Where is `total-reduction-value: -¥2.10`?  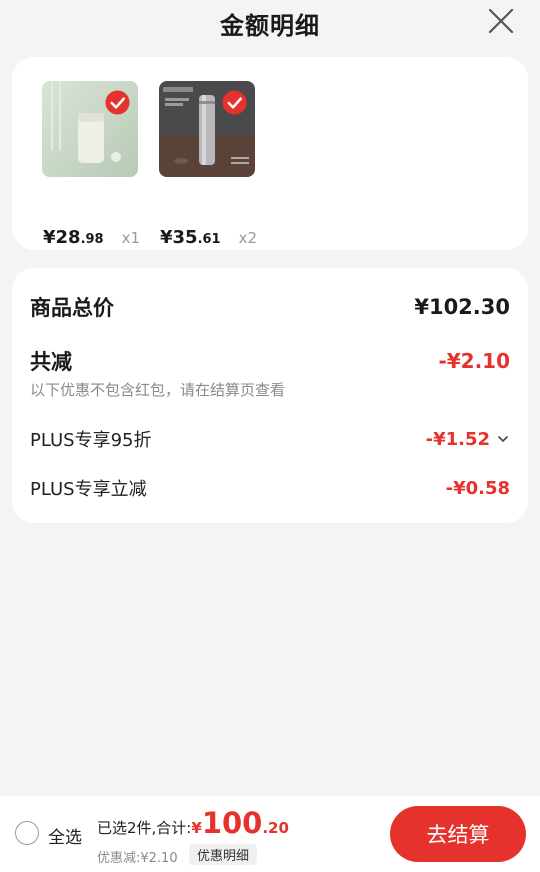
total-reduction-value: -¥2.10 is located at coordinates (474, 361).